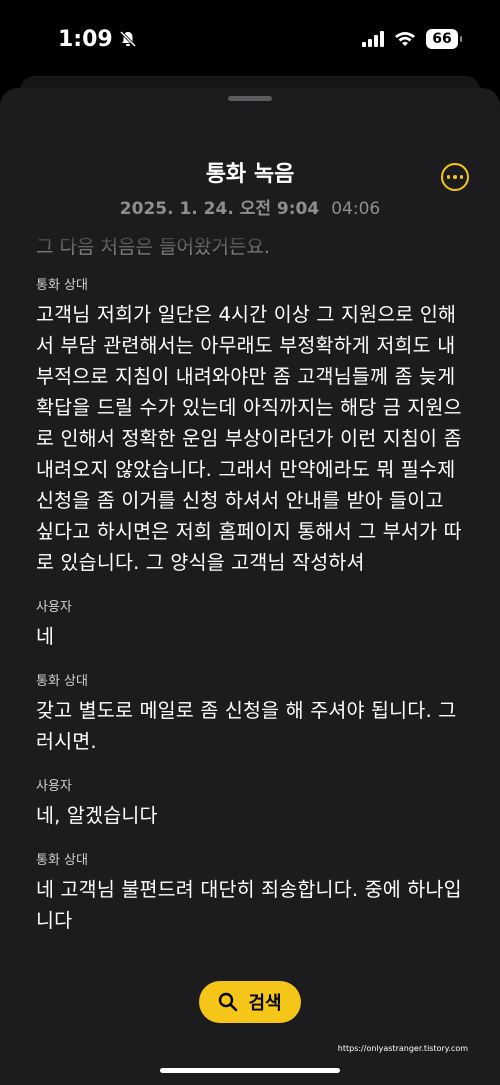 Image resolution: width=500 pixels, height=1085 pixels. Describe the element at coordinates (97, 815) in the screenshot. I see `transcript-text: 네, 알겠습니다` at that location.